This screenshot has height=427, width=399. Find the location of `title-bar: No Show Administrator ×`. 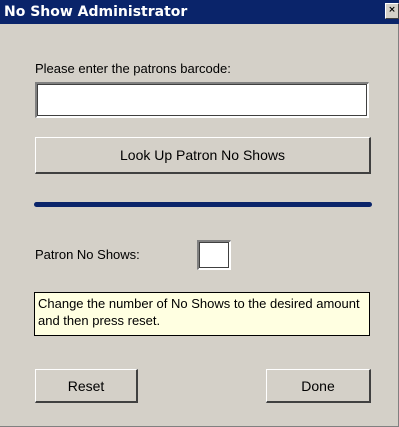

title-bar: No Show Administrator × is located at coordinates (199, 12).